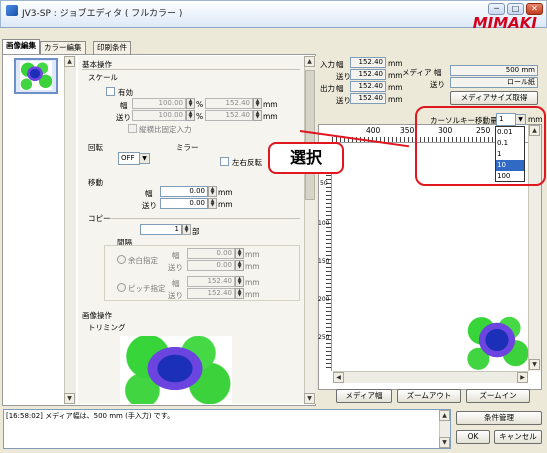  Describe the element at coordinates (21, 46) in the screenshot. I see `tab-image-edit: 画像編集` at that location.